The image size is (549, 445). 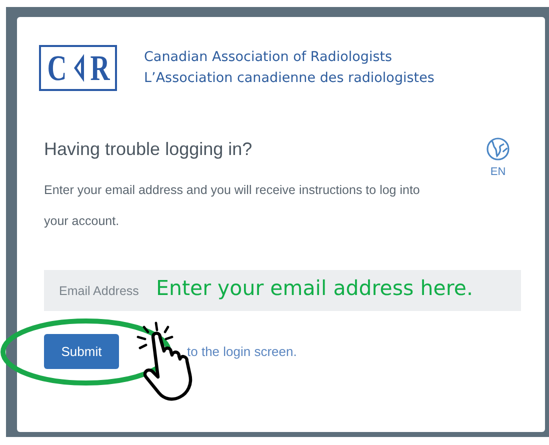 I want to click on page-heading: Having trouble logging in?, so click(x=149, y=149).